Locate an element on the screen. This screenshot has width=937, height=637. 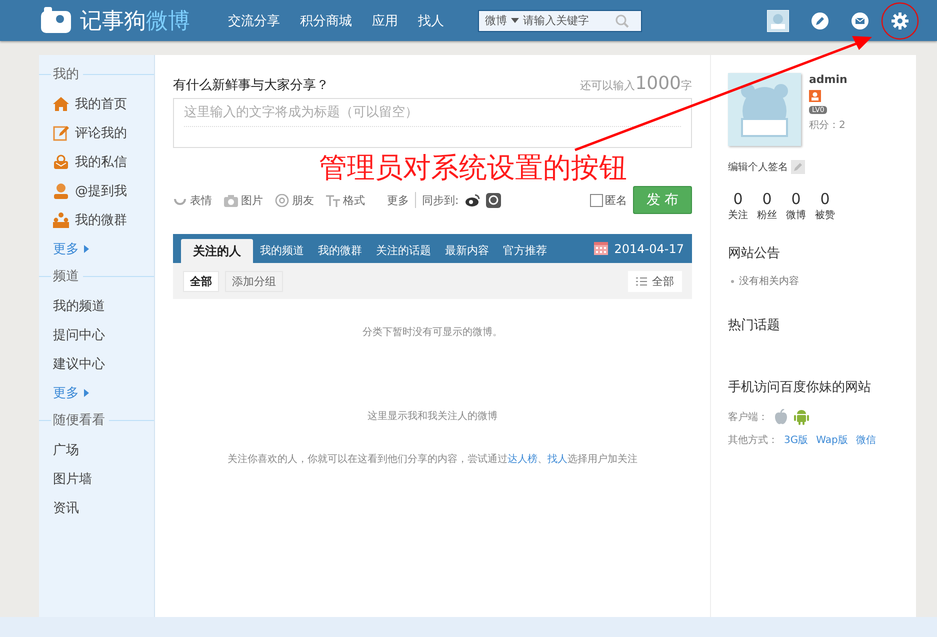
date-label: 2014-04-17 is located at coordinates (649, 249).